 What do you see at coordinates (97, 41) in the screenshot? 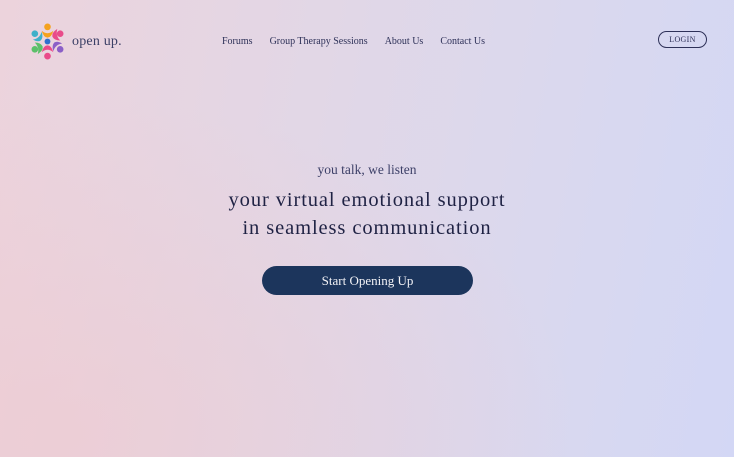
I see `brand-name: open up.` at bounding box center [97, 41].